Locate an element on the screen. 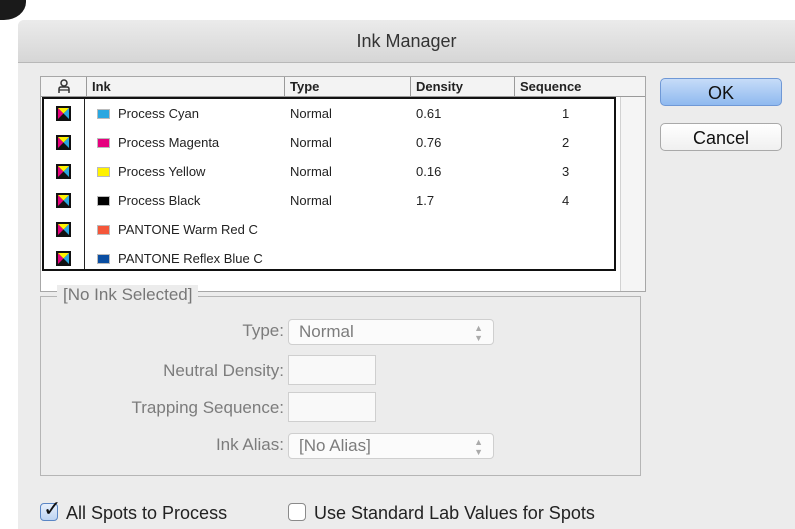 The image size is (795, 529). trapping-sequence-label: Trapping Sequence: is located at coordinates (207, 407).